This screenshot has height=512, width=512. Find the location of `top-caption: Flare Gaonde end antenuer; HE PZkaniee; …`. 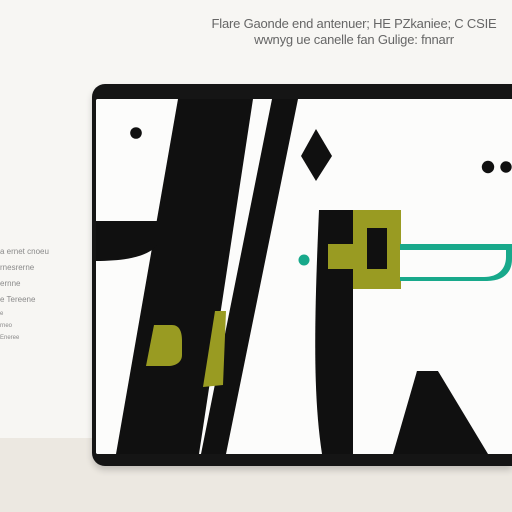

top-caption: Flare Gaonde end antenuer; HE PZkaniee; … is located at coordinates (354, 32).